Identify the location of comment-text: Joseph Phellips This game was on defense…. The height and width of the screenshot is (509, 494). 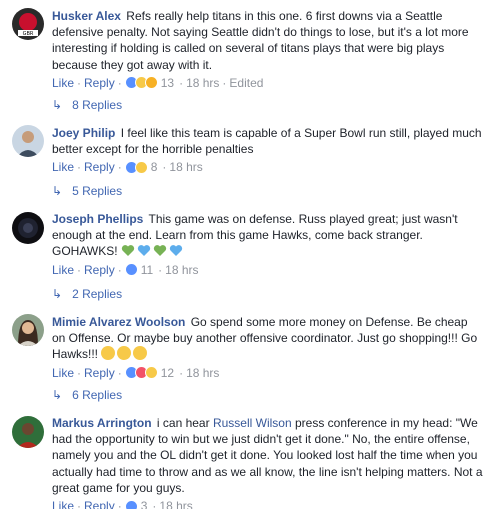
(268, 235).